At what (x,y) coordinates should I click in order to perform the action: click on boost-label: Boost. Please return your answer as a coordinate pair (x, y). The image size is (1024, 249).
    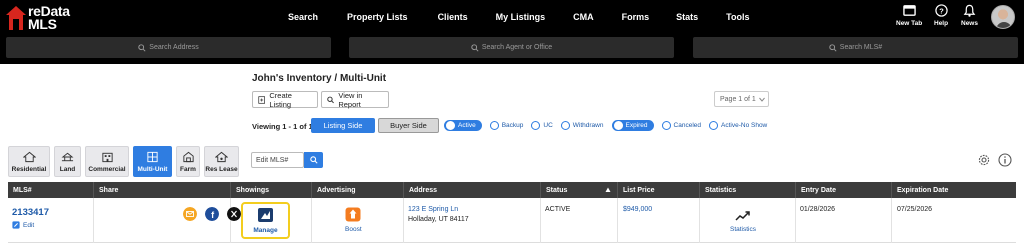
    Looking at the image, I should click on (353, 229).